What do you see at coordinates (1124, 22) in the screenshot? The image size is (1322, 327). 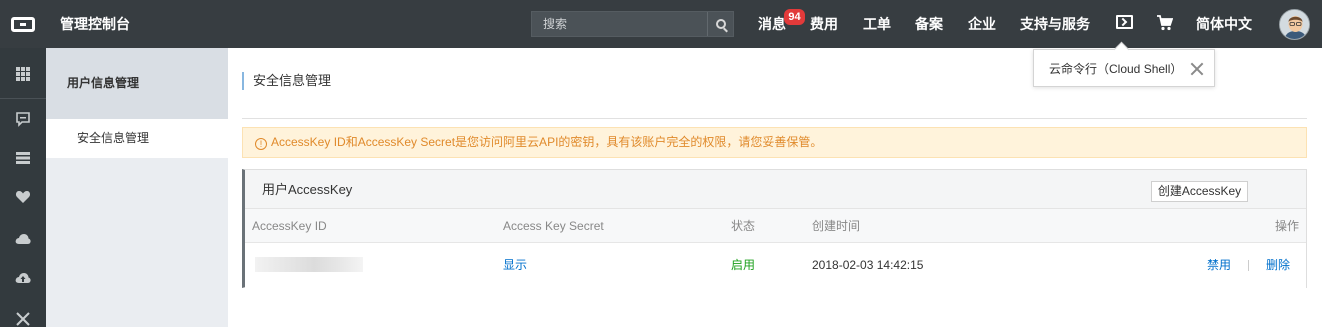 I see `cloud-shell-icon` at bounding box center [1124, 22].